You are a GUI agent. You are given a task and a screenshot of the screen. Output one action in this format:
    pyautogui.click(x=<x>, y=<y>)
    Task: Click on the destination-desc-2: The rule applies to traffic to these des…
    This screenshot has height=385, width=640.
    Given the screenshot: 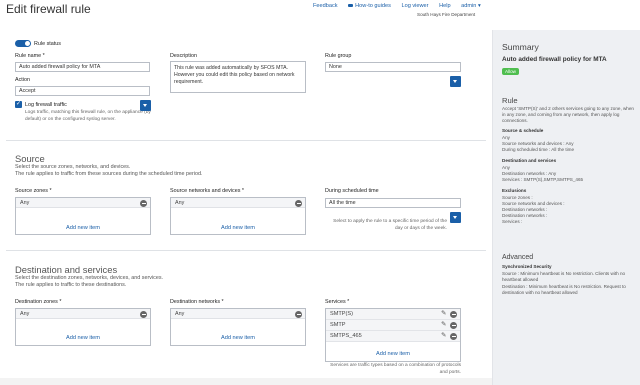 What is the action you would take?
    pyautogui.click(x=71, y=285)
    